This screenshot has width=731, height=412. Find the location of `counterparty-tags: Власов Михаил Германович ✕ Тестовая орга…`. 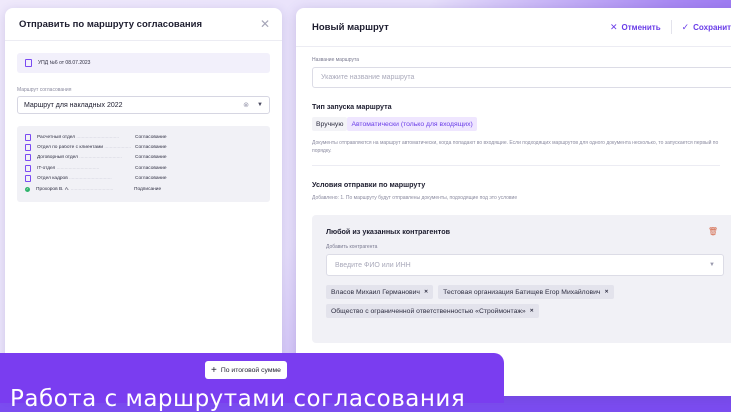

counterparty-tags: Власов Михаил Германович ✕ Тестовая орга… is located at coordinates (525, 301).